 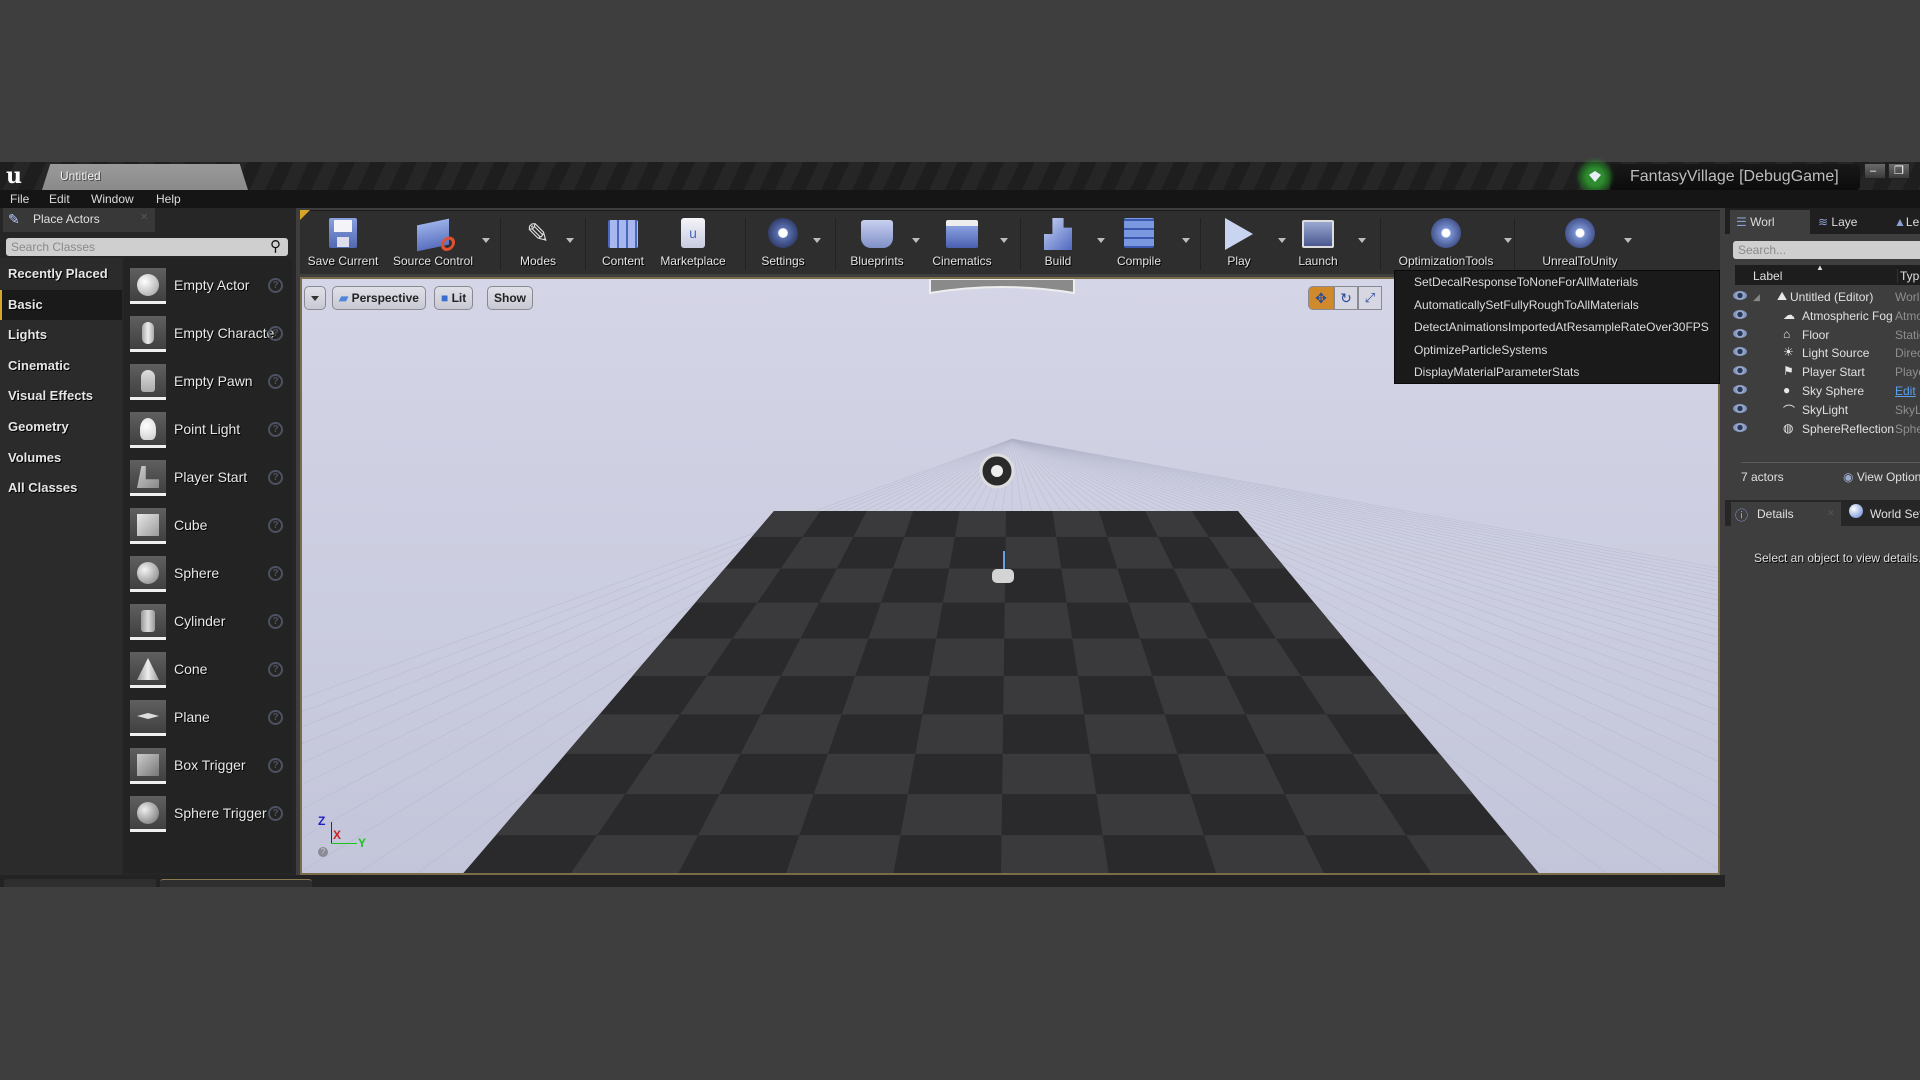 I want to click on outliner-row-type: Edit, so click(x=1907, y=391).